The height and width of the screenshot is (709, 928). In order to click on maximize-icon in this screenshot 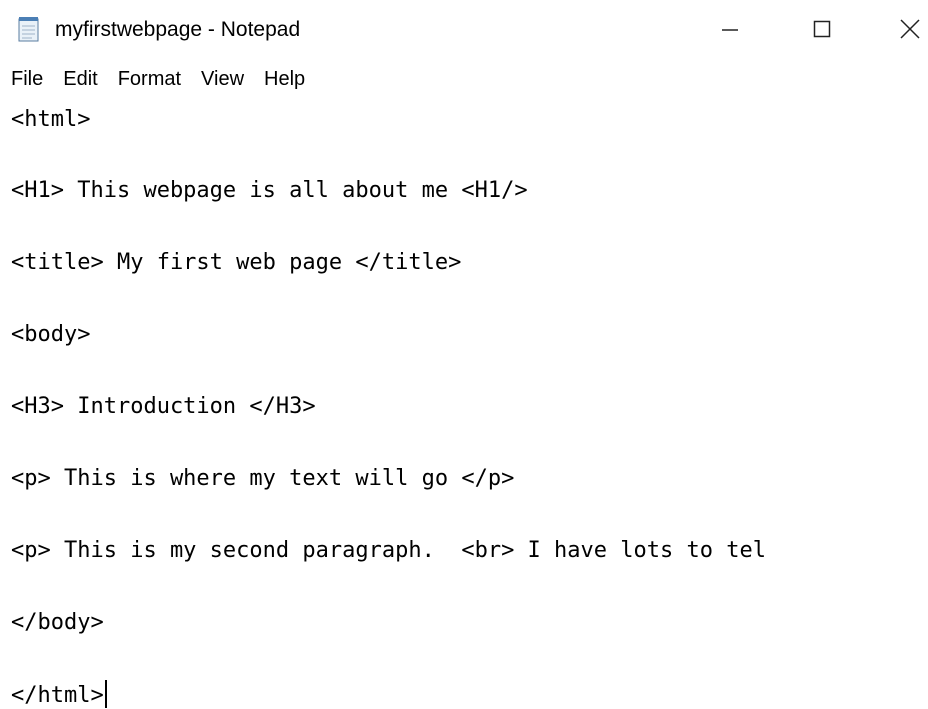, I will do `click(822, 31)`.